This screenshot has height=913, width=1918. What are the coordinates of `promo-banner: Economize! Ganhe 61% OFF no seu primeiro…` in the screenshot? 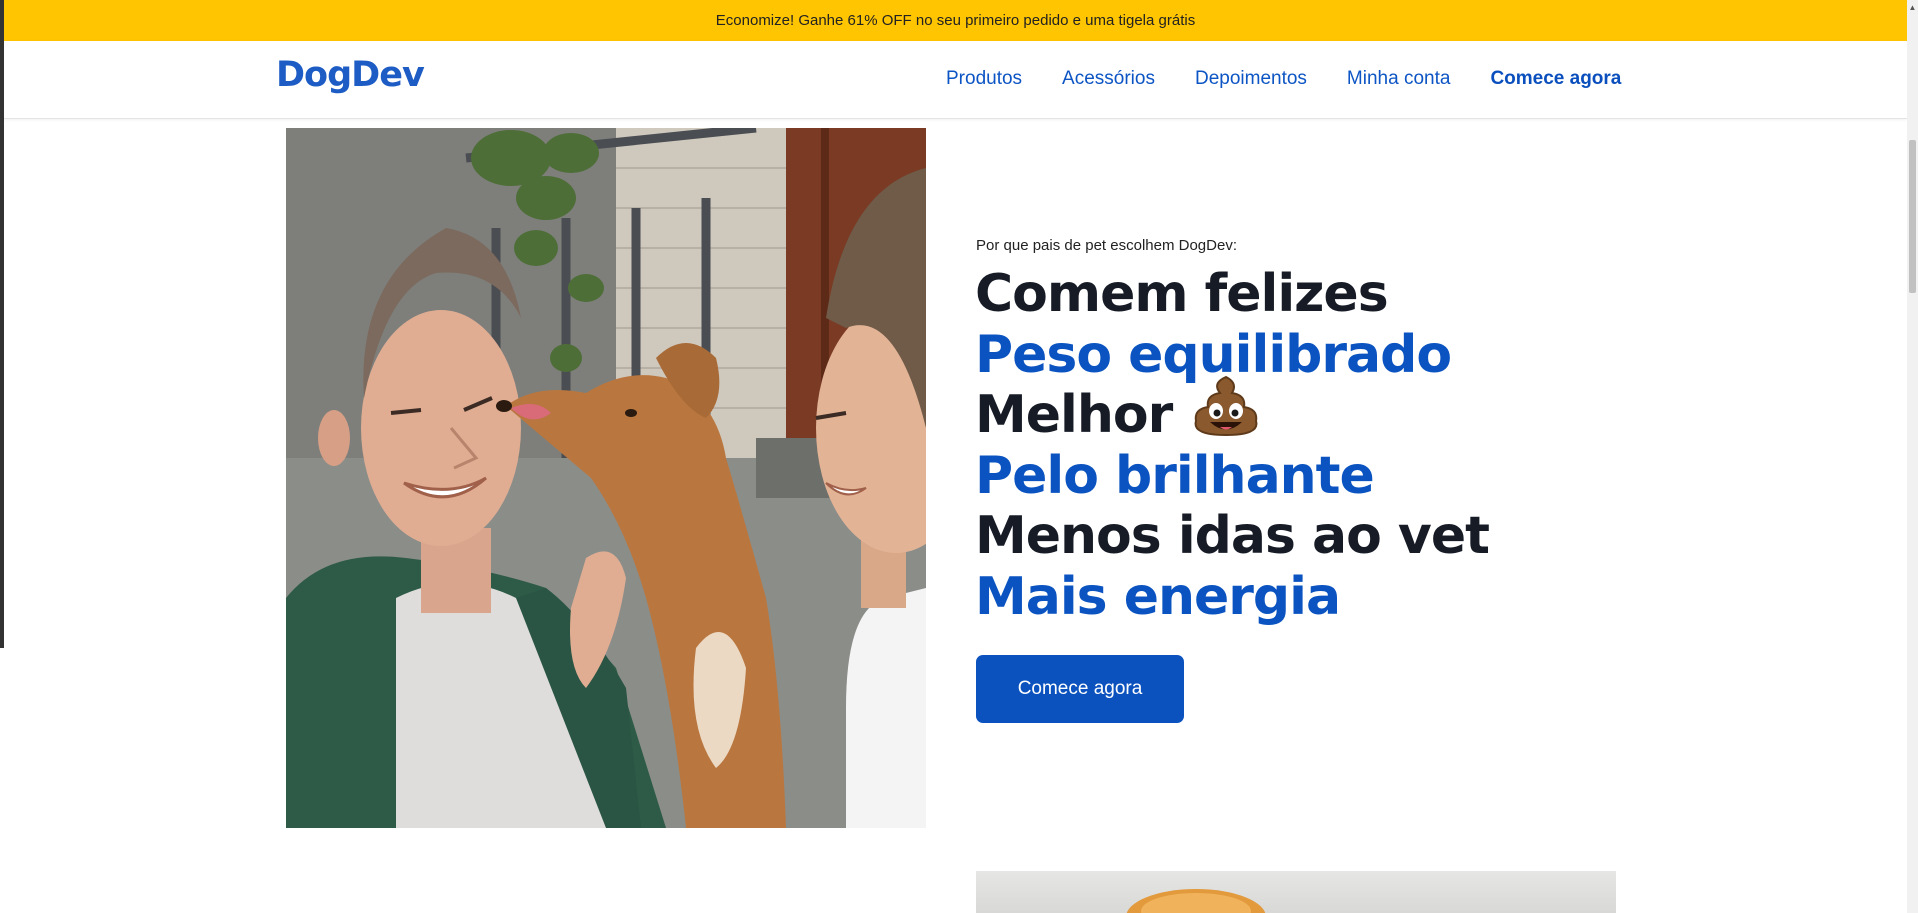 It's located at (955, 20).